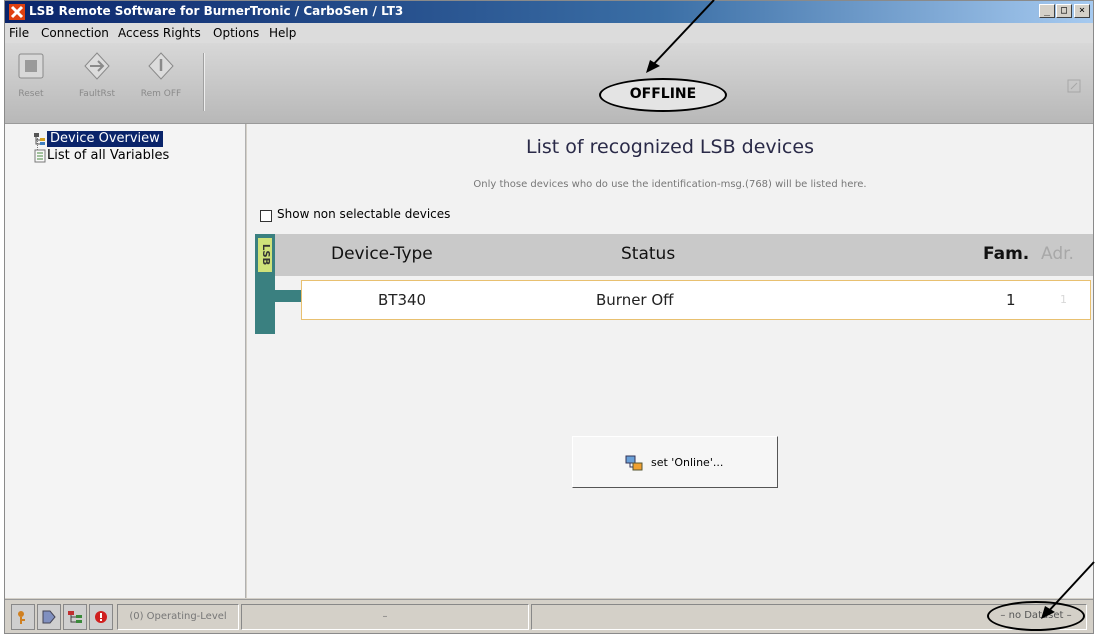  Describe the element at coordinates (1047, 11) in the screenshot. I see `minimize-button: _` at that location.